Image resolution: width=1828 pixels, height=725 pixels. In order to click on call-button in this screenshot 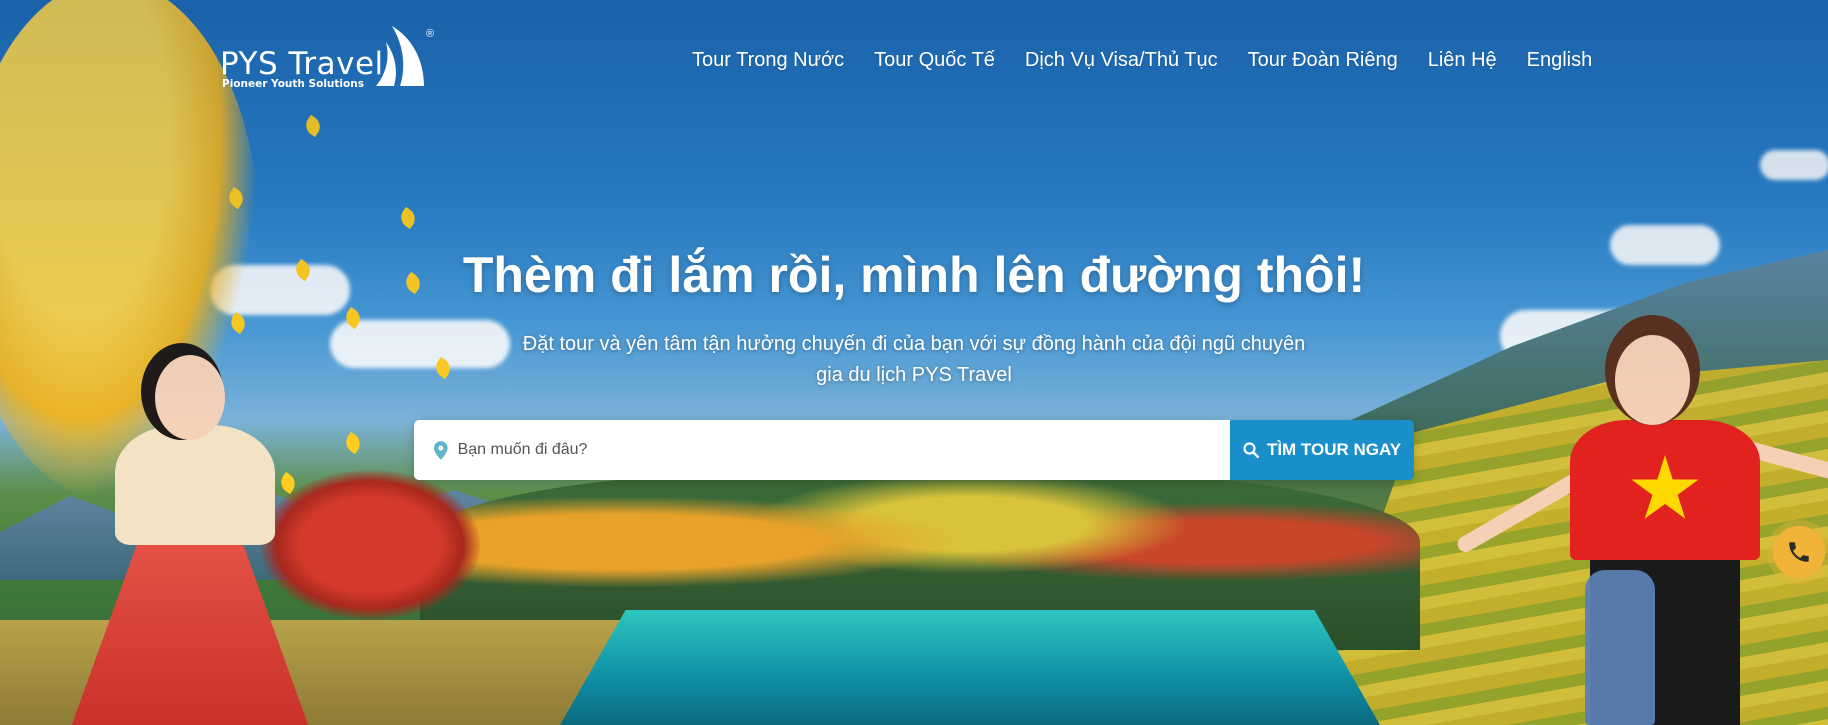, I will do `click(1799, 552)`.